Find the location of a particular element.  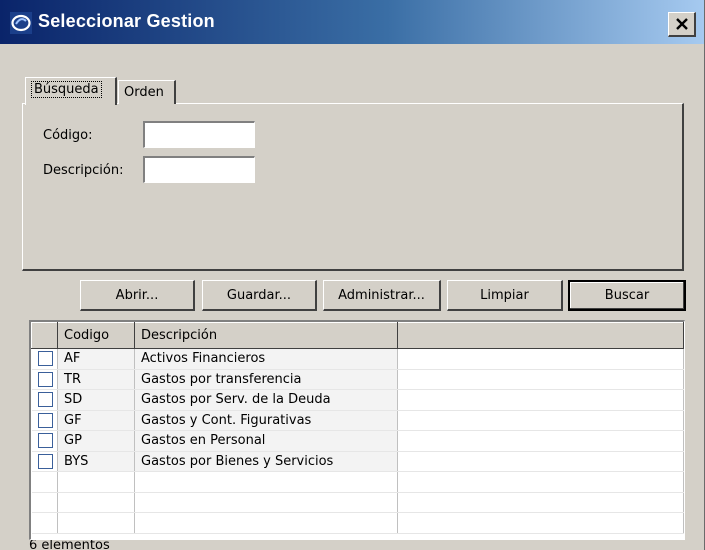

limpiar-button: Limpiar is located at coordinates (505, 295).